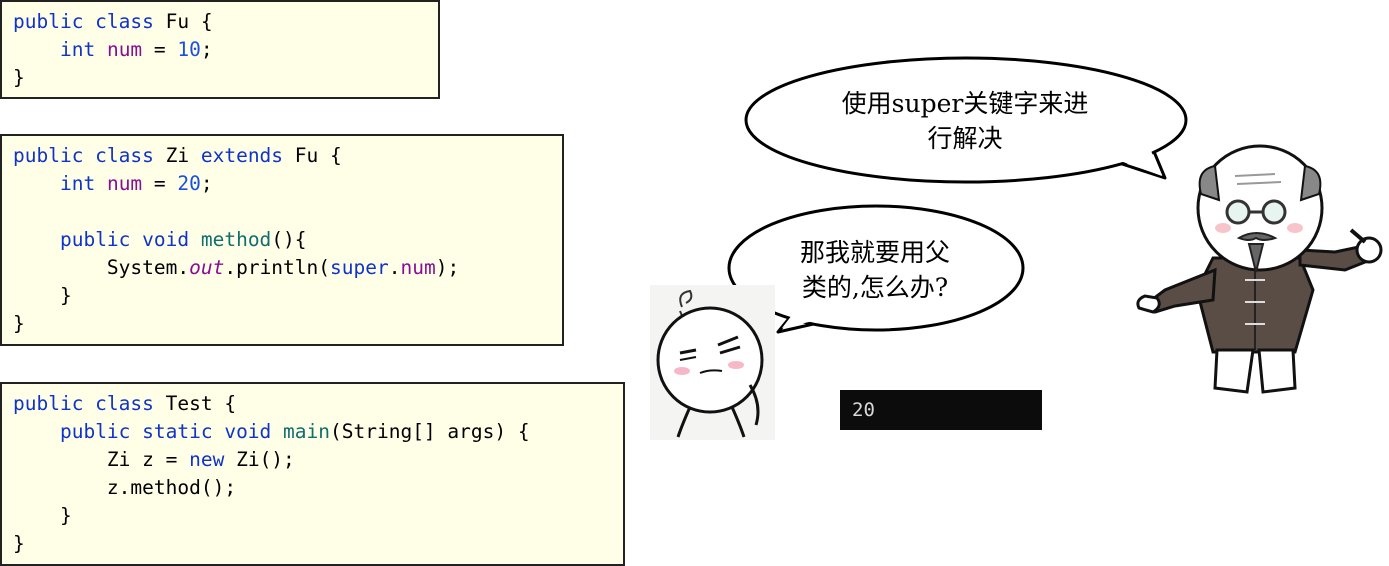 The image size is (1389, 566). I want to click on teacher-character-illustration, so click(1259, 269).